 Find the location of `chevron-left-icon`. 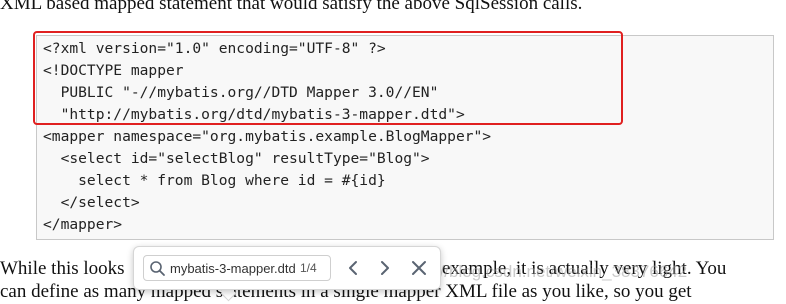

chevron-left-icon is located at coordinates (353, 268).